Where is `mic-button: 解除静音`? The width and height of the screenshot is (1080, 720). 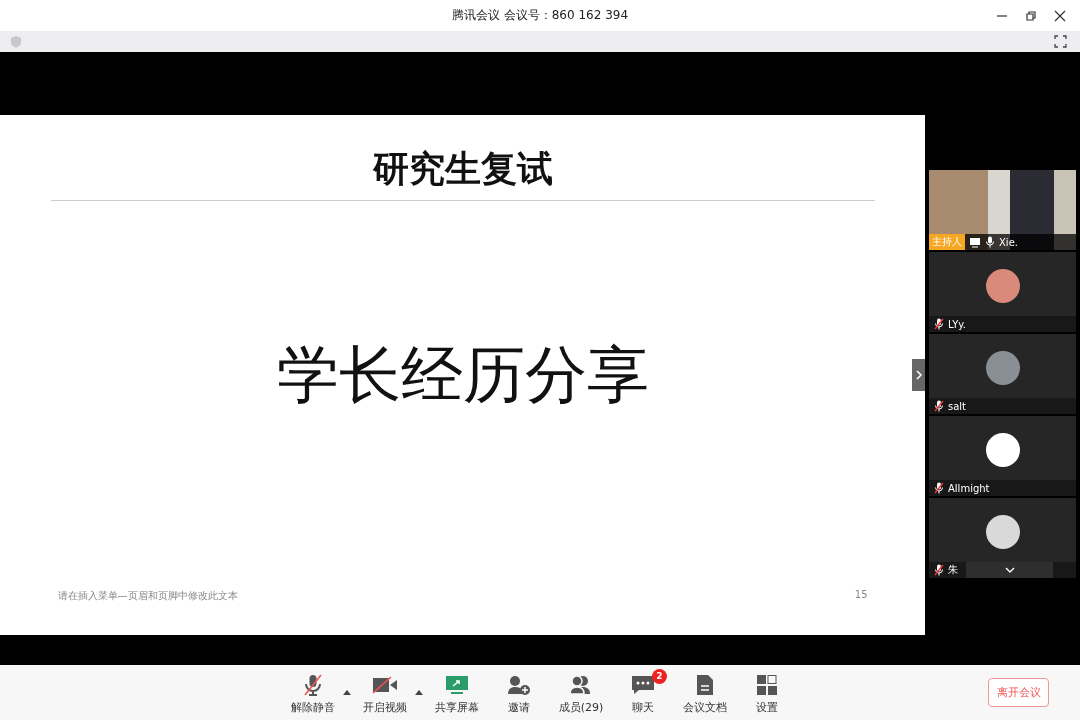
mic-button: 解除静音 is located at coordinates (313, 693).